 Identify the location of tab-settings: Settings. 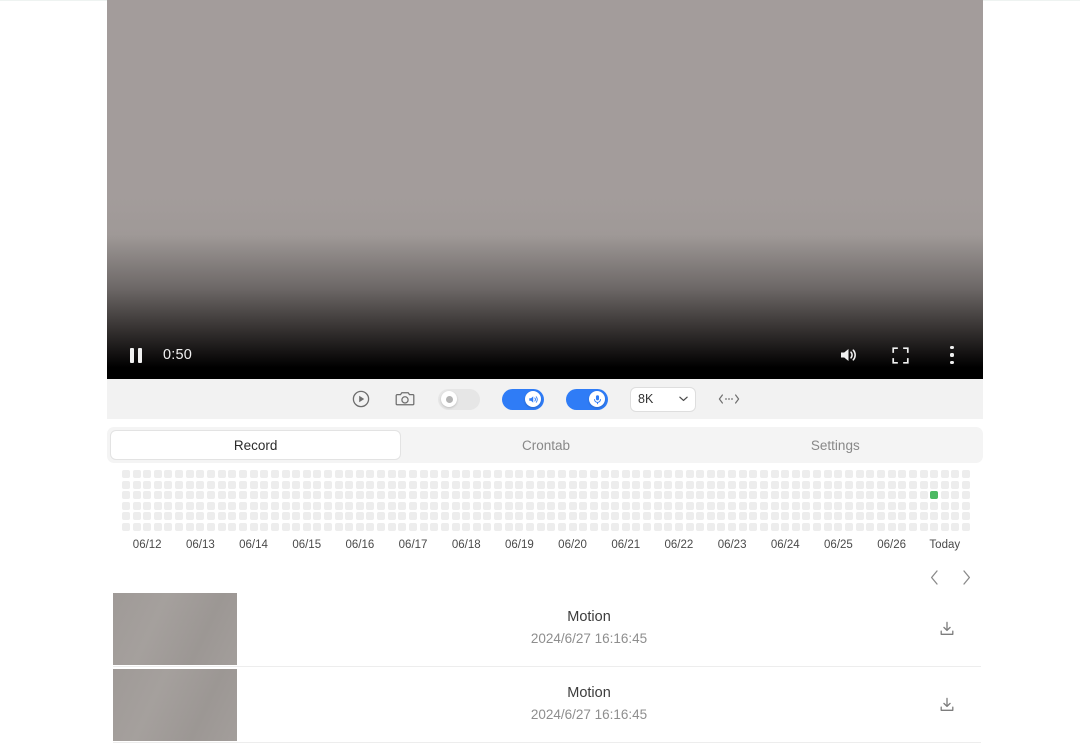
(835, 445).